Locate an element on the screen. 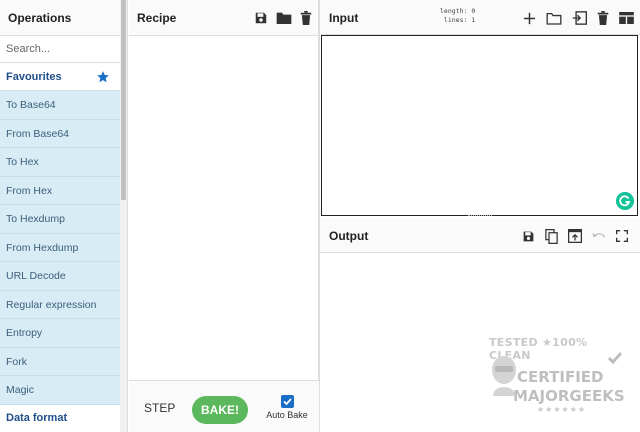 The image size is (640, 432). scrollbar-thumb is located at coordinates (123, 100).